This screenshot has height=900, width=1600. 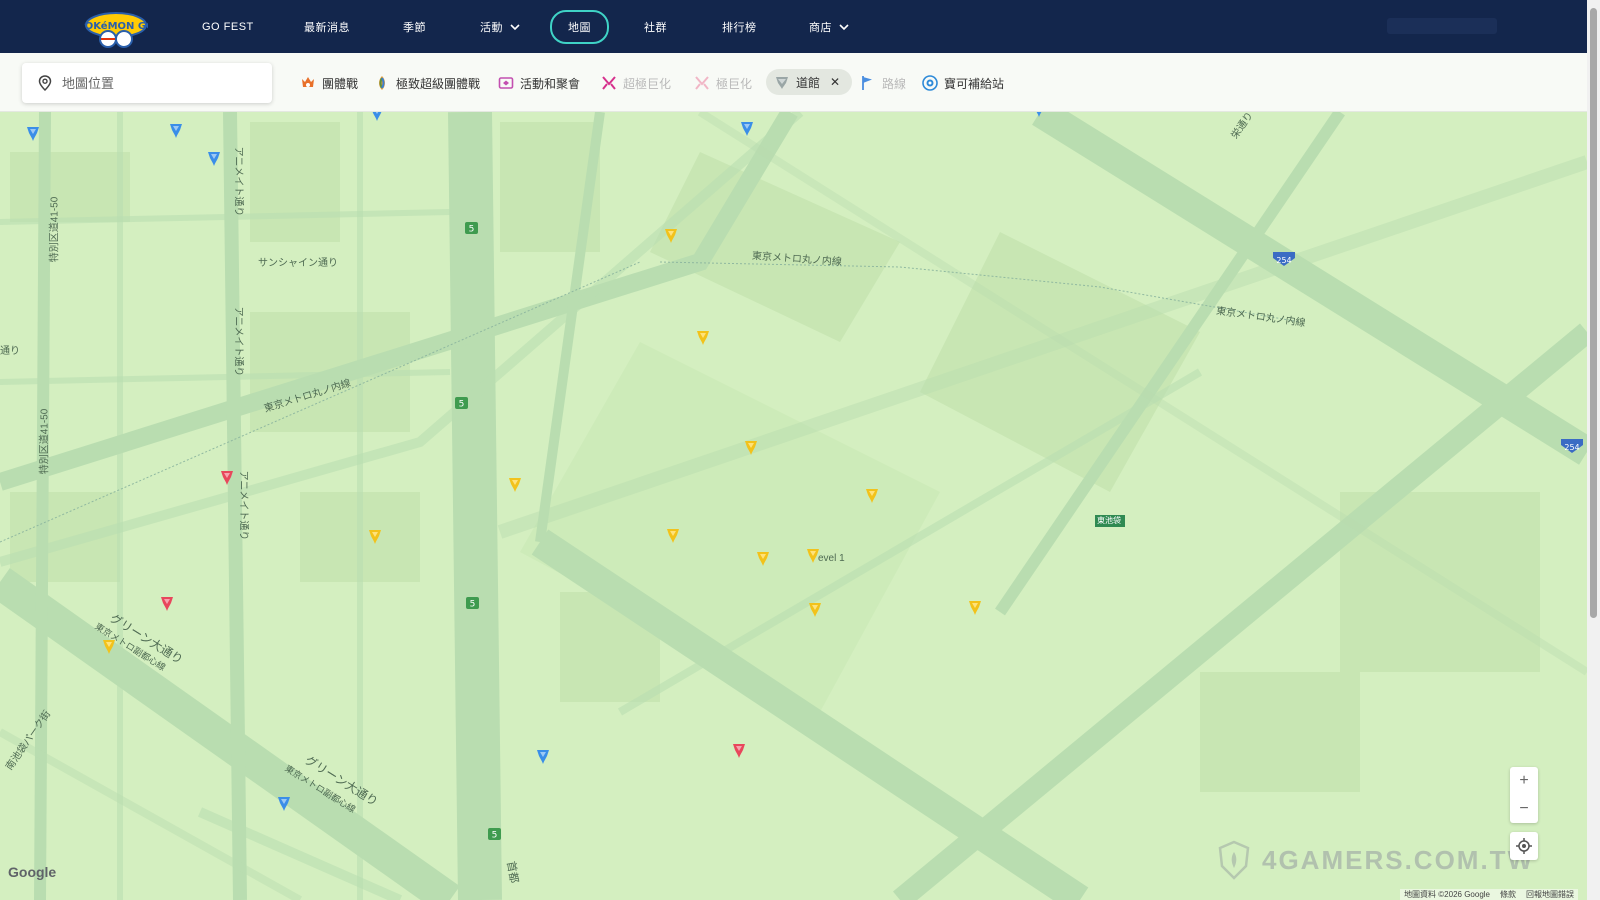 I want to click on attribution-text: 地圖資料 ©2026 Google, so click(x=1447, y=894).